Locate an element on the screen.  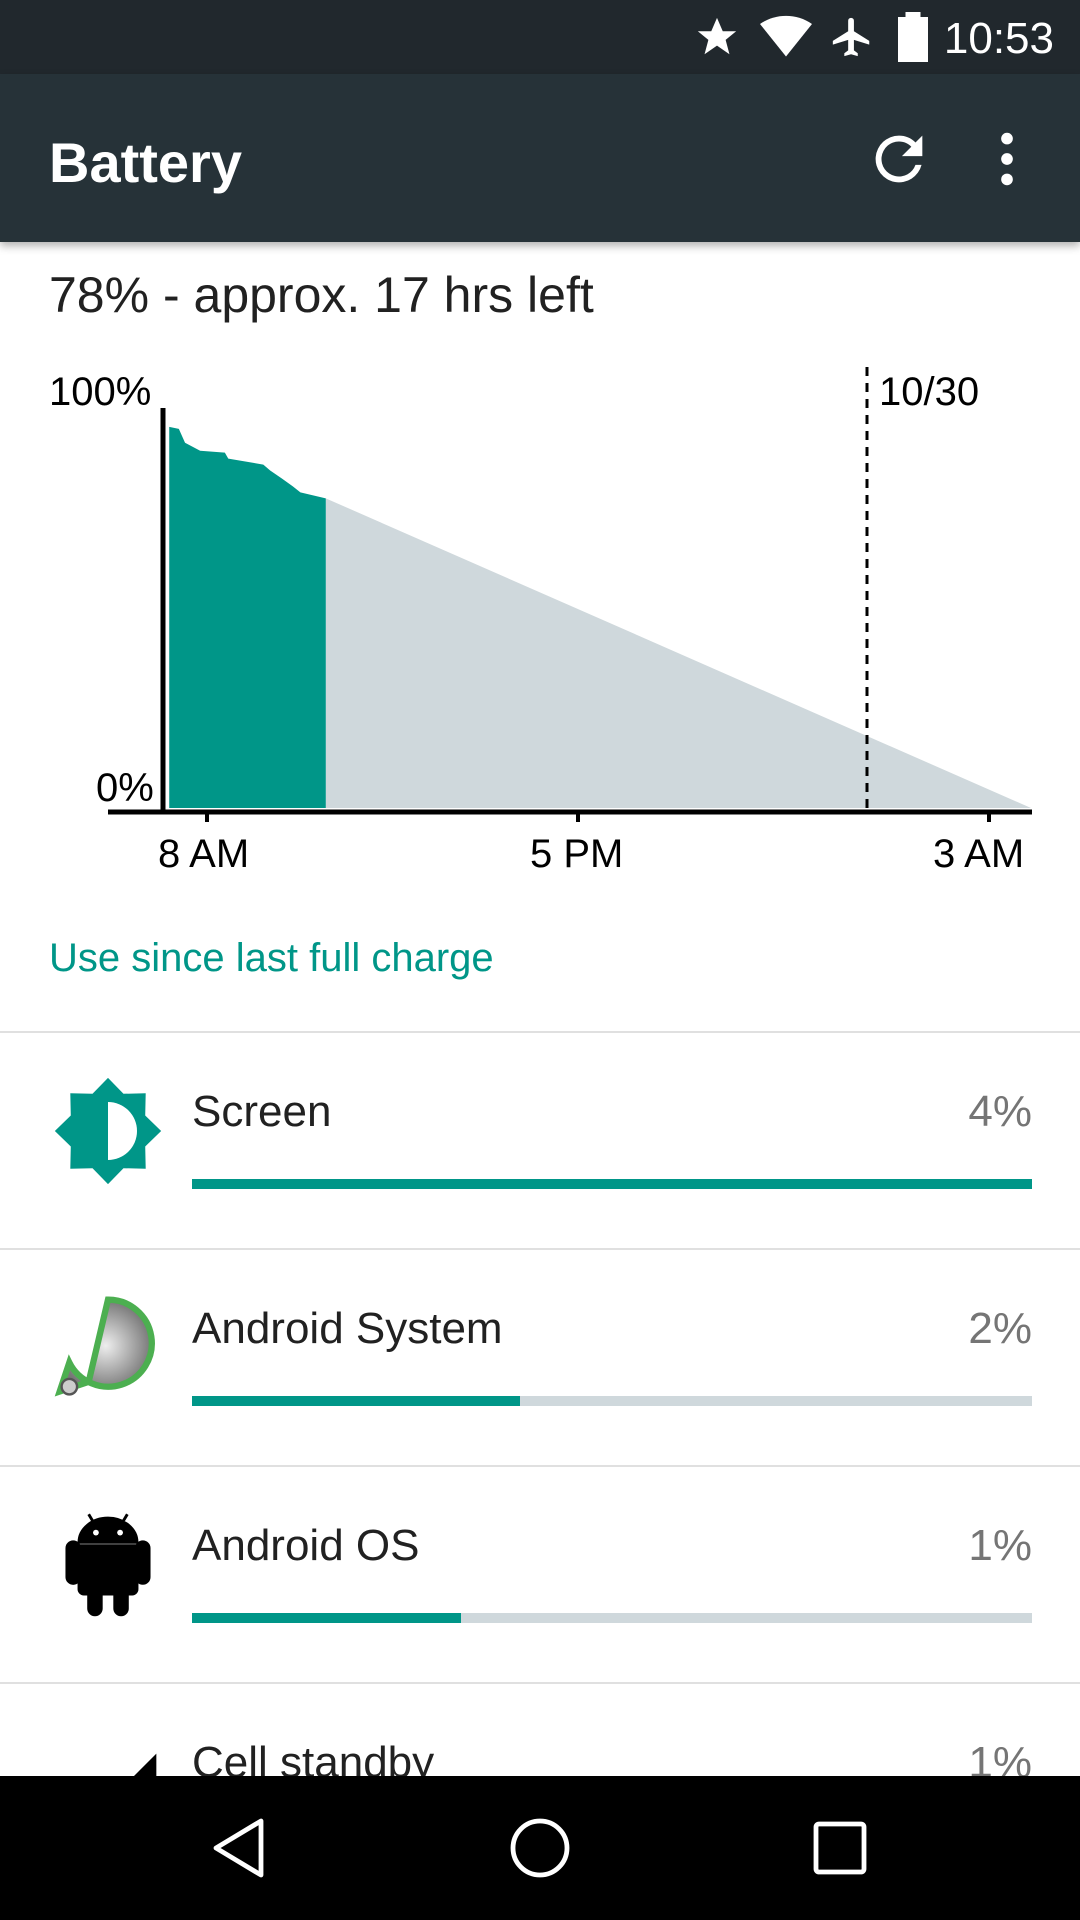
airplane-icon is located at coordinates (851, 37).